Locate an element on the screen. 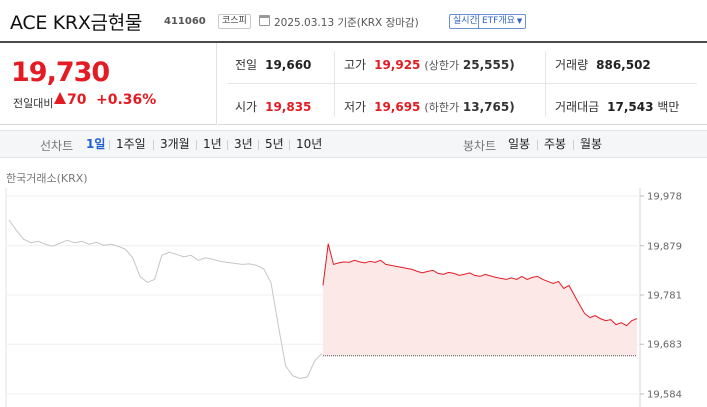 The image size is (707, 407). price-summary: 19,730 전일대비 70 +0.36% is located at coordinates (108, 84).